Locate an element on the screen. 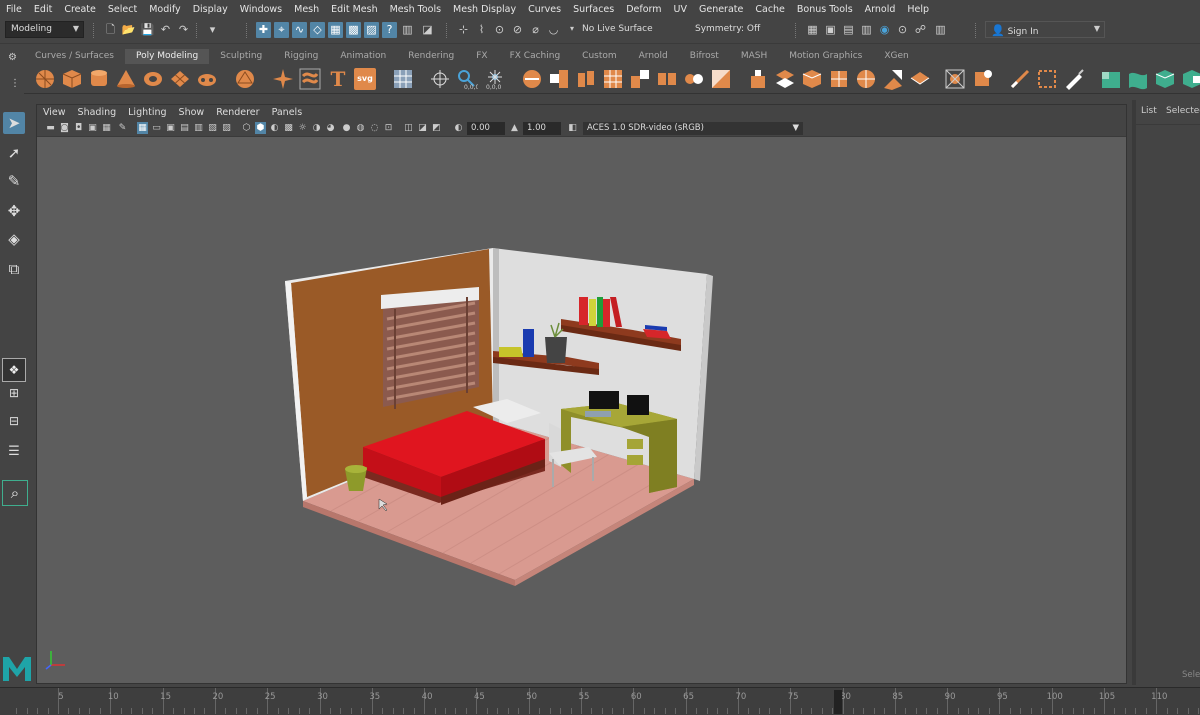 Image resolution: width=1200 pixels, height=715 pixels. menu-windows: Windows is located at coordinates (261, 9).